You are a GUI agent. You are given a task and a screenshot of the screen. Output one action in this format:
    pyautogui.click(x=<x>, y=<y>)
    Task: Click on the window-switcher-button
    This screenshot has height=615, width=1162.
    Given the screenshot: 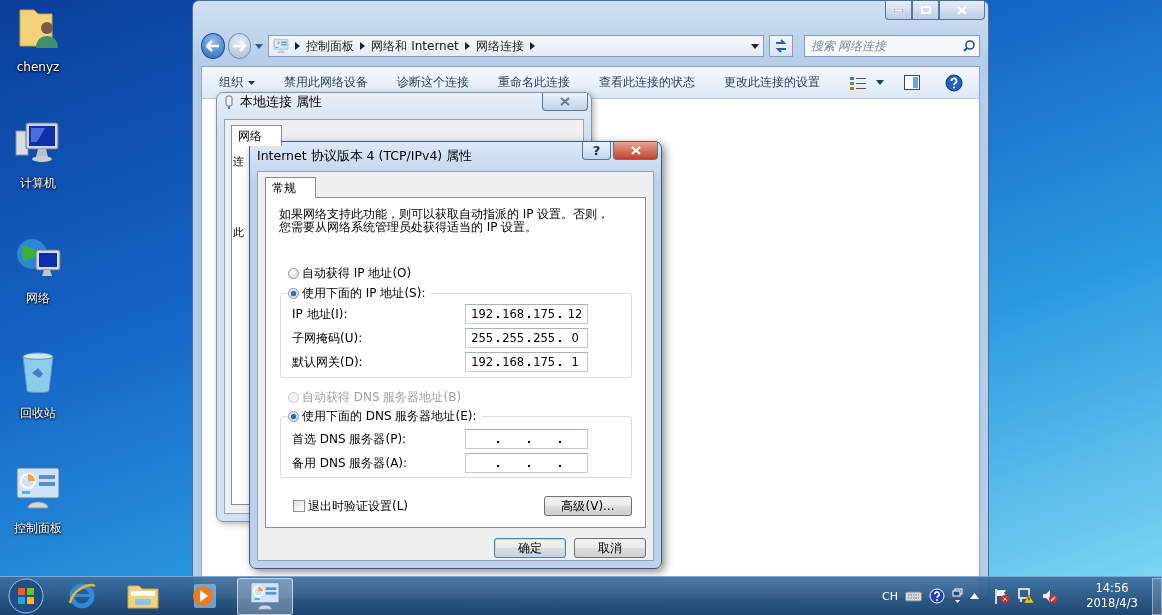 What is the action you would take?
    pyautogui.click(x=957, y=596)
    